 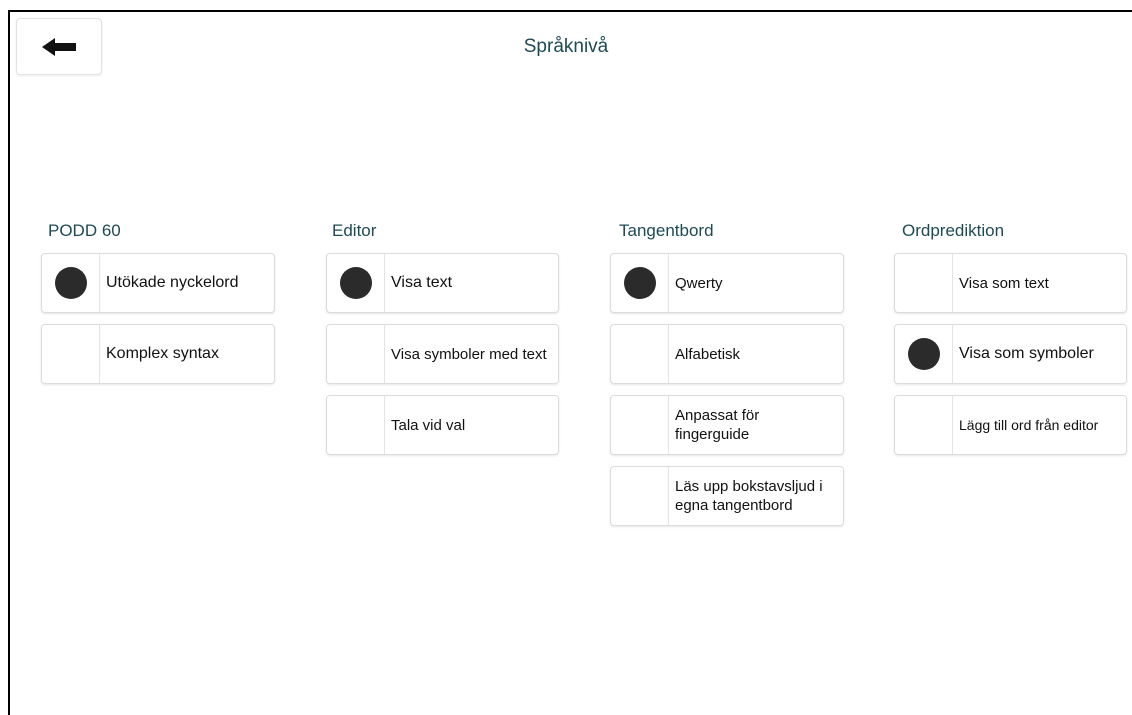 I want to click on option-label: Läs upp bokstavsljud i egna tangentbord, so click(x=749, y=496).